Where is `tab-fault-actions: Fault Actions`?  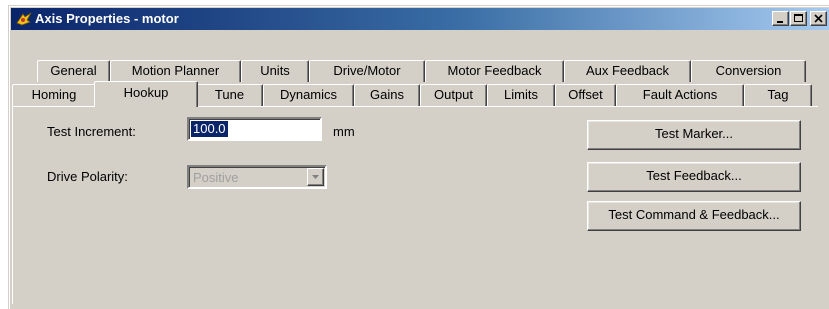
tab-fault-actions: Fault Actions is located at coordinates (680, 95).